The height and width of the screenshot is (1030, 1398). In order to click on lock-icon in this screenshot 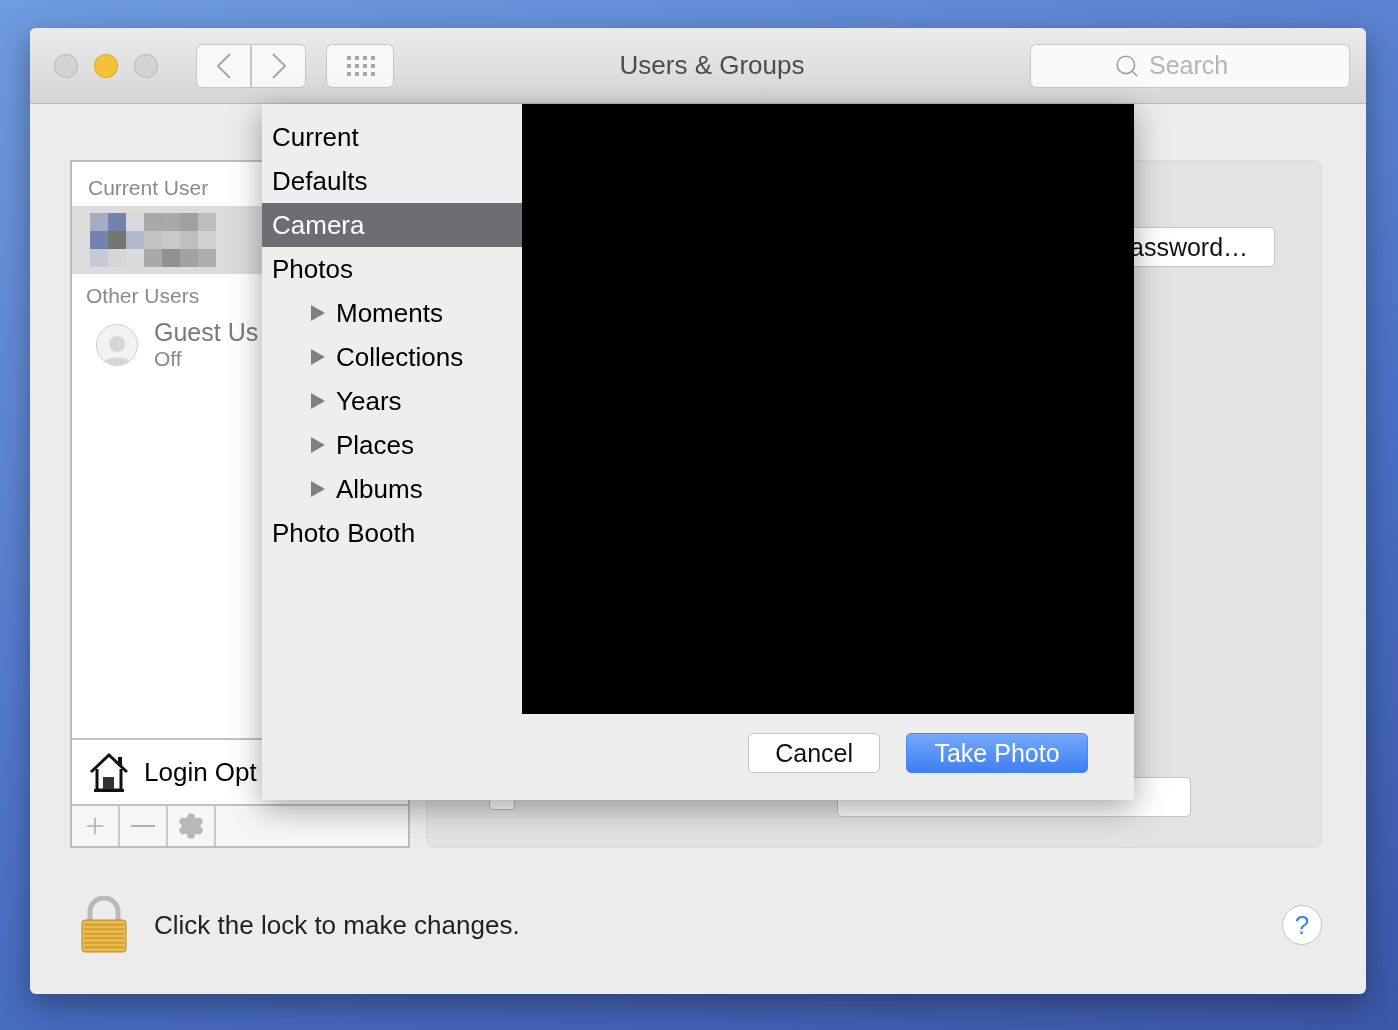, I will do `click(104, 925)`.